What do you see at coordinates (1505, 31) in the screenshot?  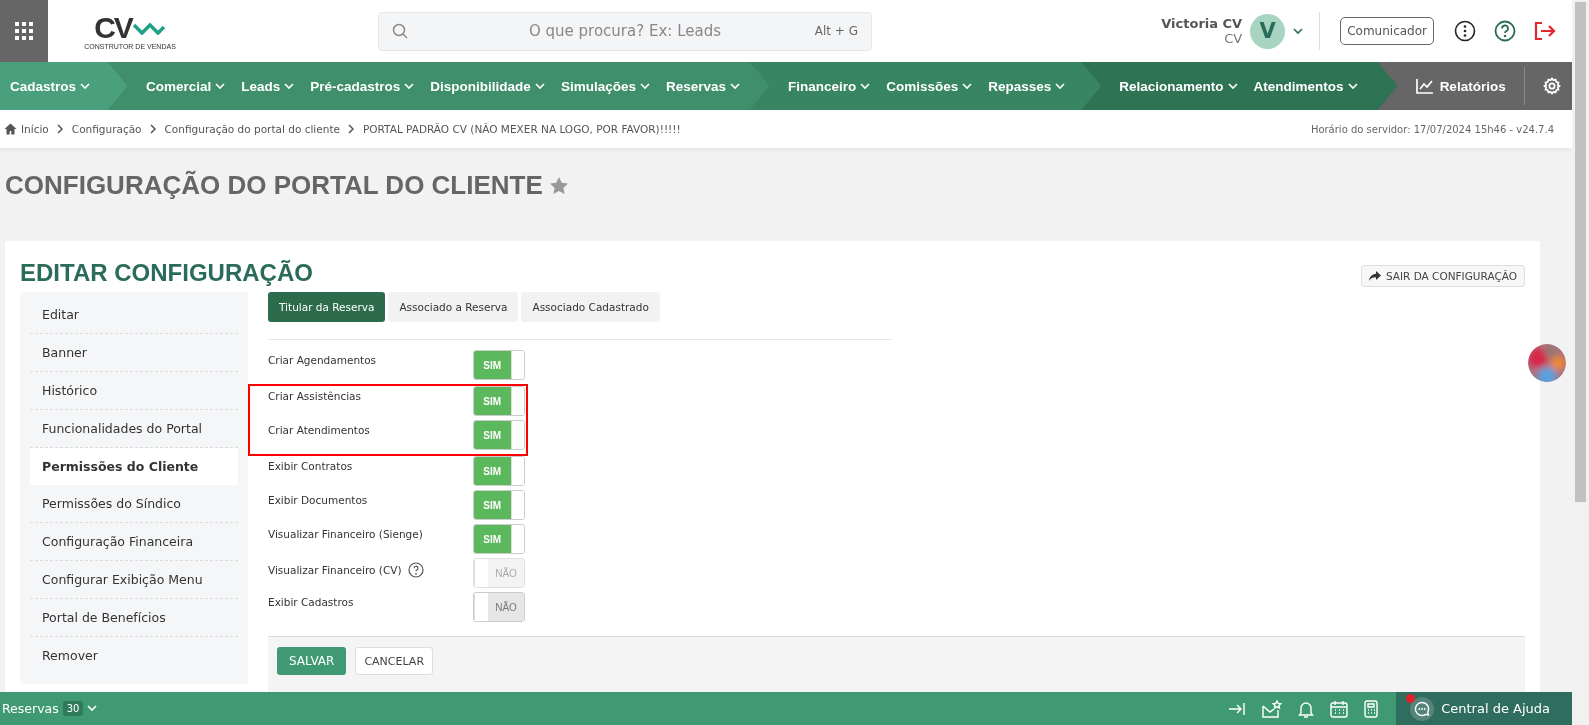 I see `help-icon` at bounding box center [1505, 31].